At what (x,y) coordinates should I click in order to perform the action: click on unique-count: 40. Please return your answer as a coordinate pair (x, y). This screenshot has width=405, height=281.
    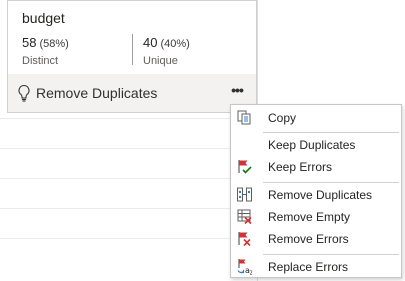
    Looking at the image, I should click on (150, 42).